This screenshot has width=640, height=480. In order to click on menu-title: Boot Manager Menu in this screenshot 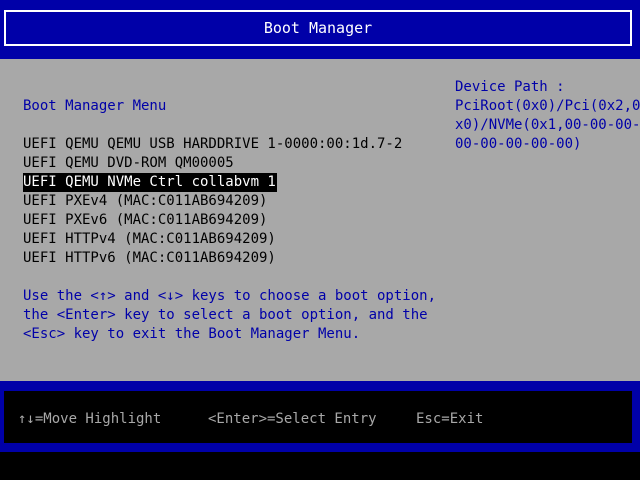, I will do `click(95, 106)`.